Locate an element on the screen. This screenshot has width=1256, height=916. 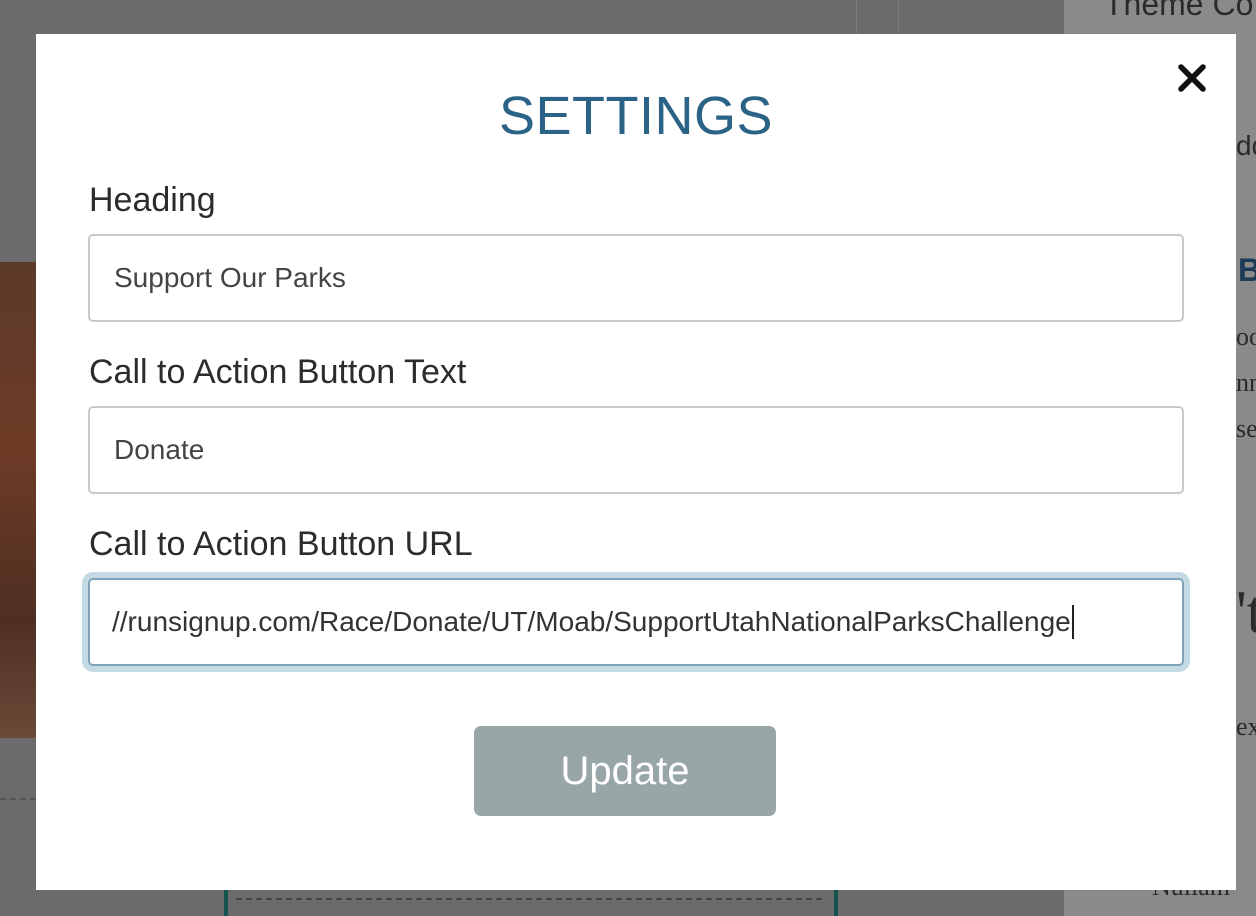
background-text-fragment: 't is located at coordinates (1246, 612).